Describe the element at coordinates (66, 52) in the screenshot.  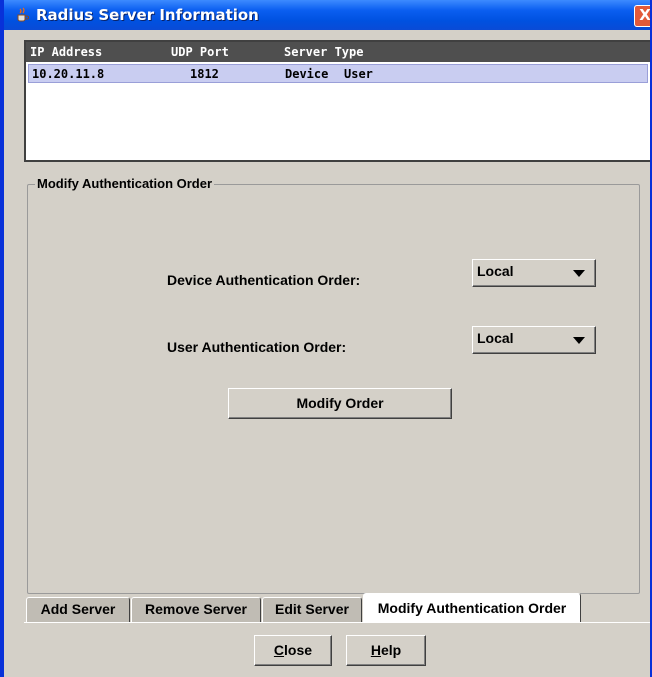
I see `column-header-ip: IP Address` at that location.